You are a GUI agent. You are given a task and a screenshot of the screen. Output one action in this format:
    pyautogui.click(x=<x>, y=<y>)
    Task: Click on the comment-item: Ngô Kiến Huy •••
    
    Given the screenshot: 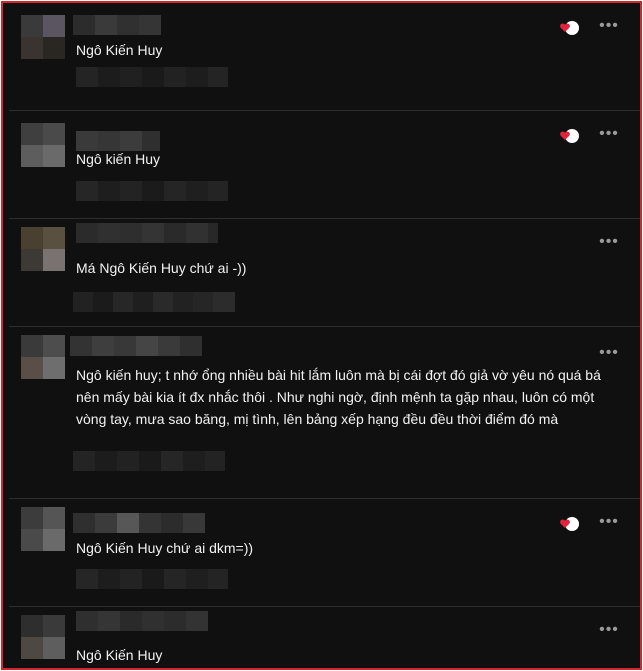 What is the action you would take?
    pyautogui.click(x=321, y=637)
    